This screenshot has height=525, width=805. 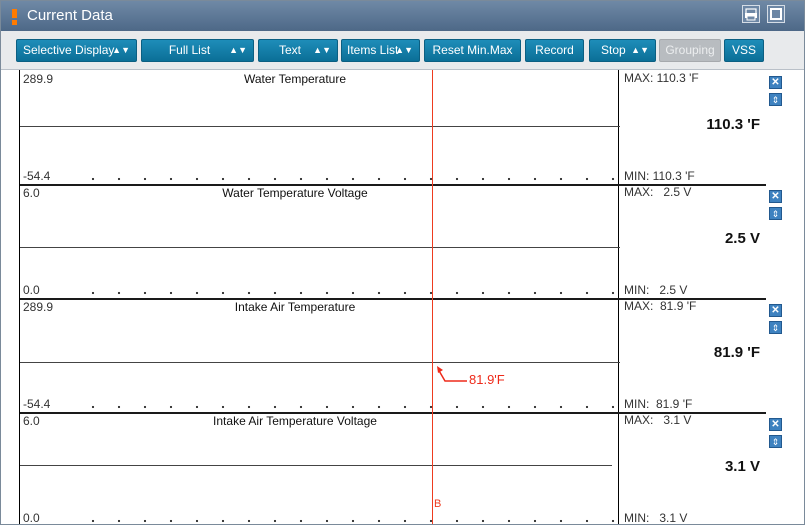 I want to click on max-value: MAX: 81.9 'F, so click(x=660, y=306).